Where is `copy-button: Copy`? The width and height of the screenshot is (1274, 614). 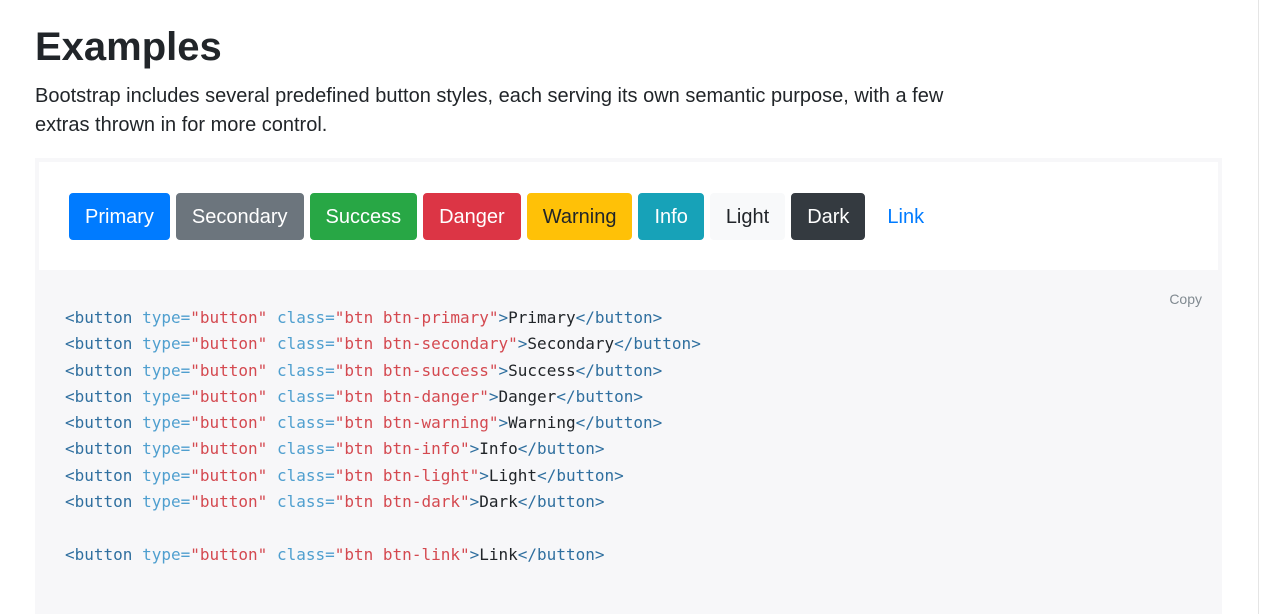 copy-button: Copy is located at coordinates (1185, 299).